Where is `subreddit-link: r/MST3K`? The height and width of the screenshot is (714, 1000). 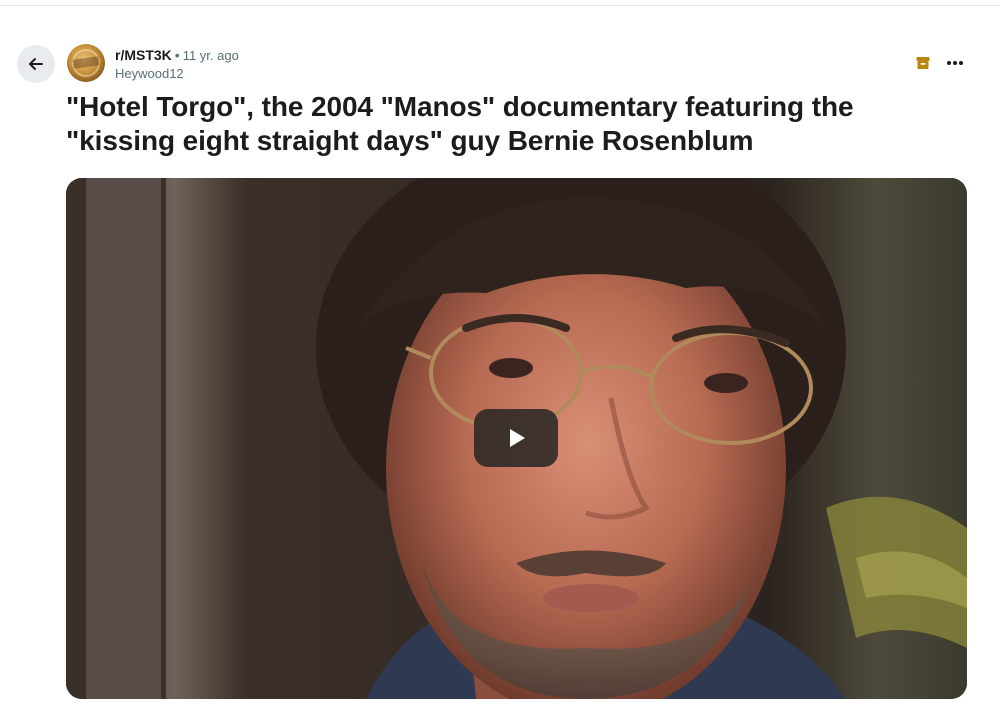
subreddit-link: r/MST3K is located at coordinates (143, 55).